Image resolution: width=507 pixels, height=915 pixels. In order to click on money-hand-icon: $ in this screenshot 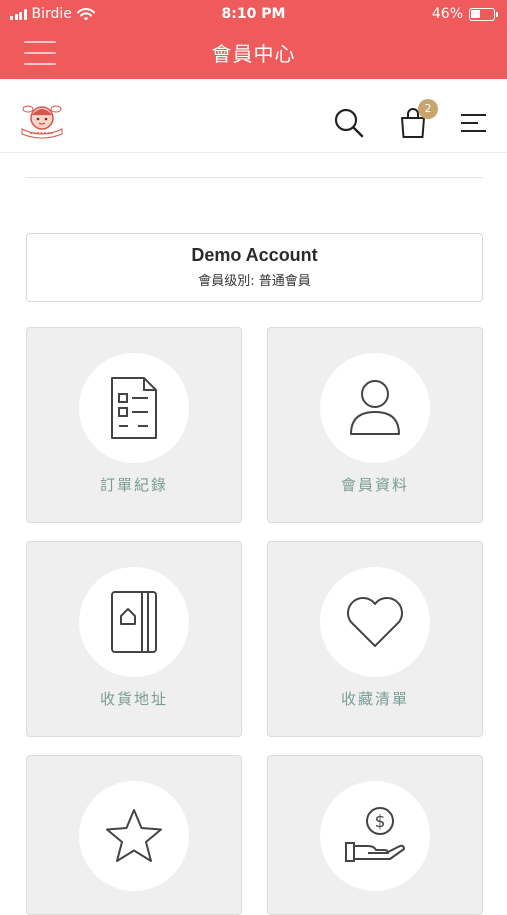, I will do `click(375, 834)`.